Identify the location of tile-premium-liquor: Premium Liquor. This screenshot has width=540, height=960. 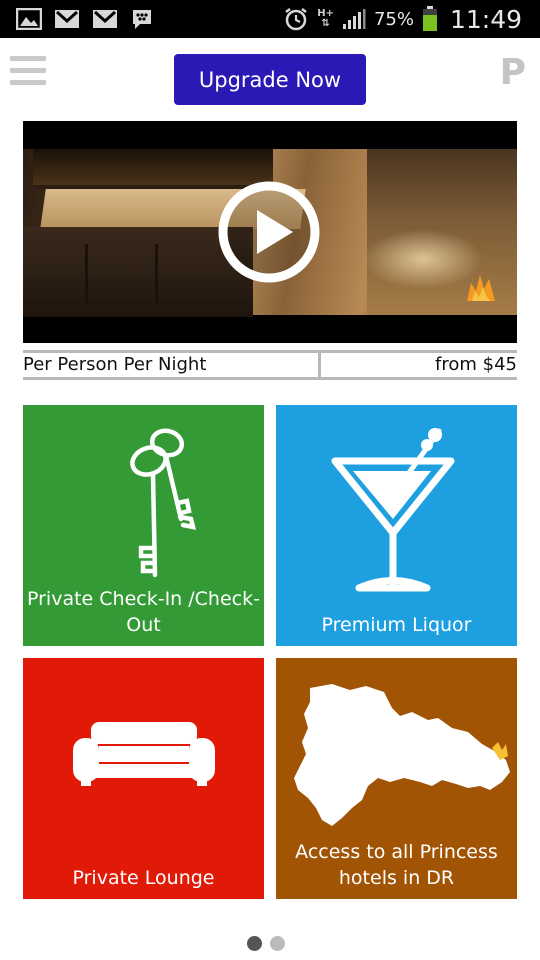
(396, 525).